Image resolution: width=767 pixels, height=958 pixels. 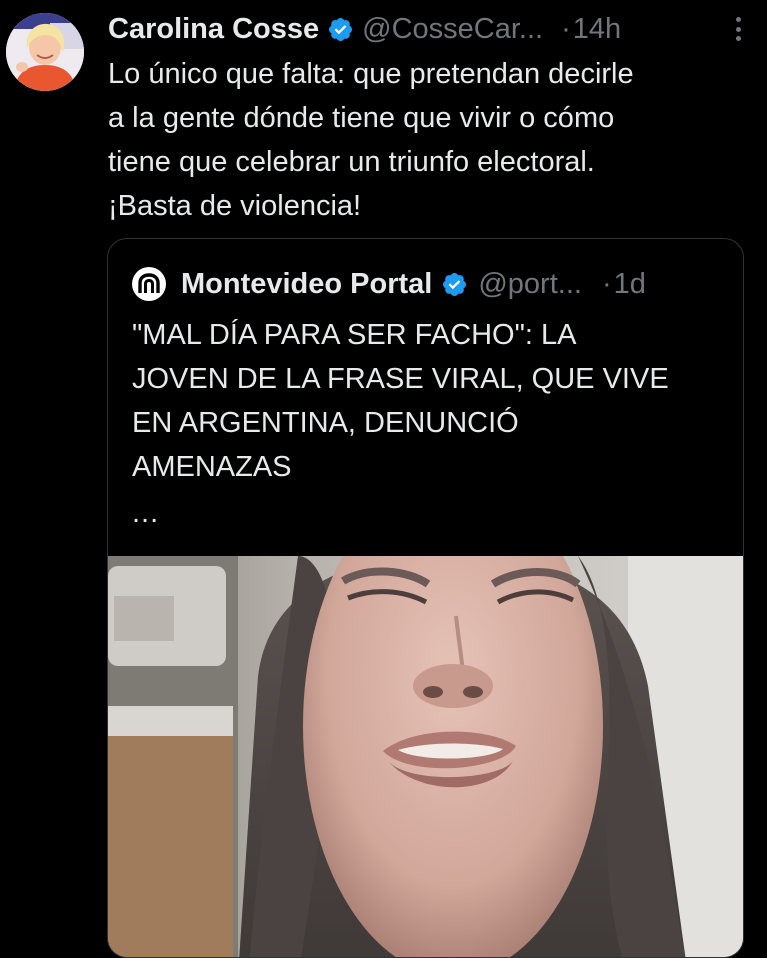 I want to click on tweet-header: Carolina Cosse @CosseCar... · 14h, so click(x=432, y=29).